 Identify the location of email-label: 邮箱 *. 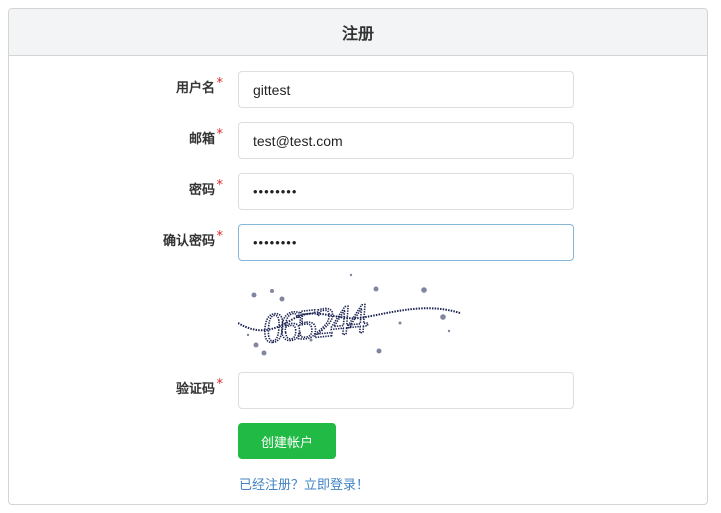
(205, 137).